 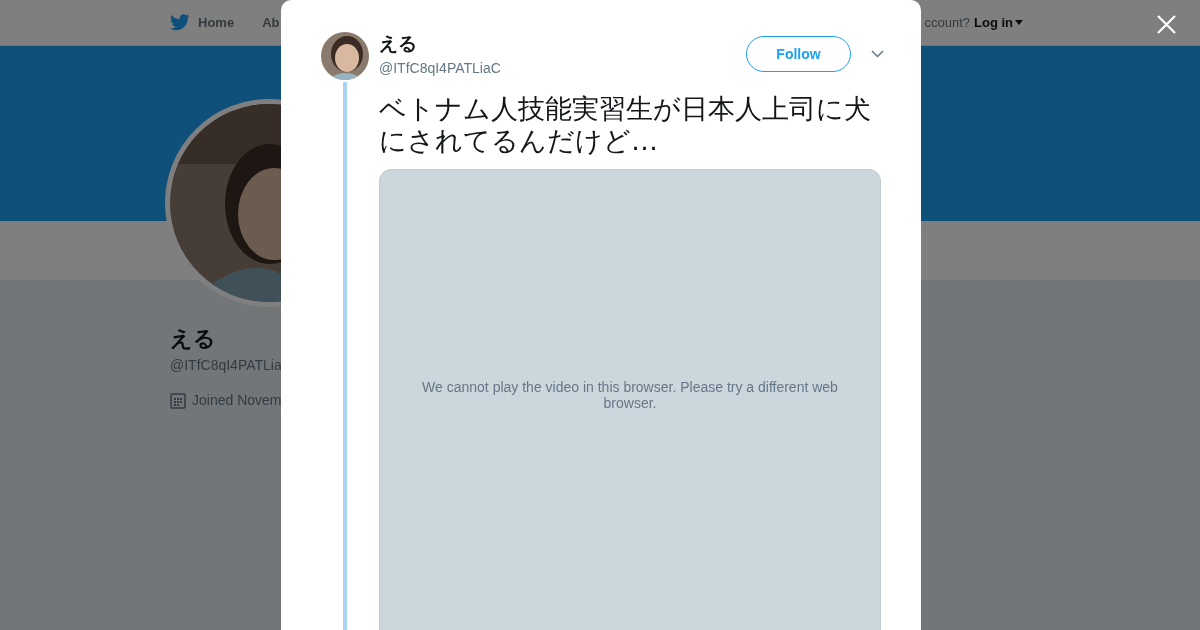 What do you see at coordinates (947, 22) in the screenshot?
I see `signup-prompt: ccount?` at bounding box center [947, 22].